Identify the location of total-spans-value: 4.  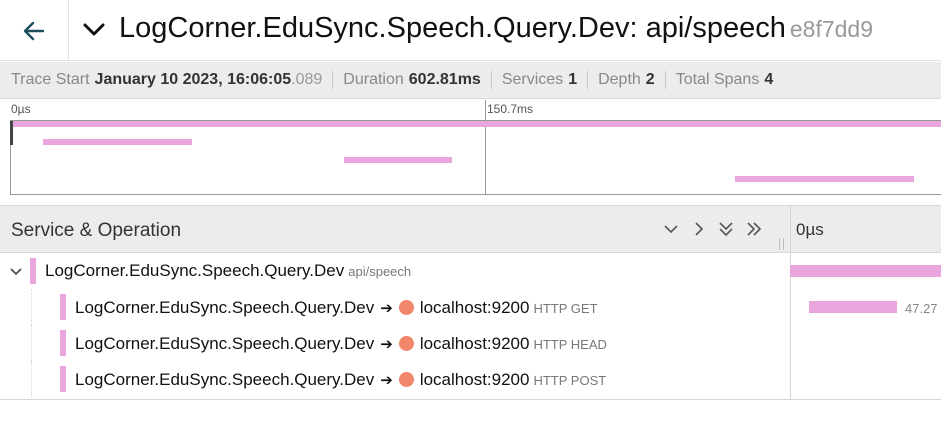
(769, 79).